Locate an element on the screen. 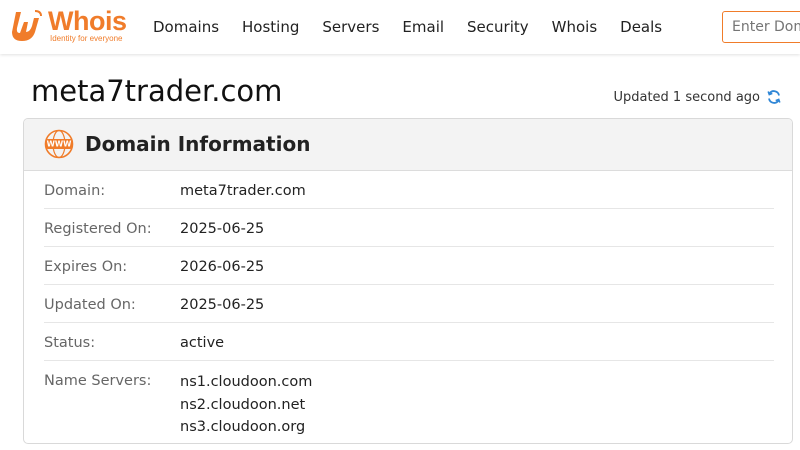 The width and height of the screenshot is (800, 450). svg-text: WWW is located at coordinates (60, 144).